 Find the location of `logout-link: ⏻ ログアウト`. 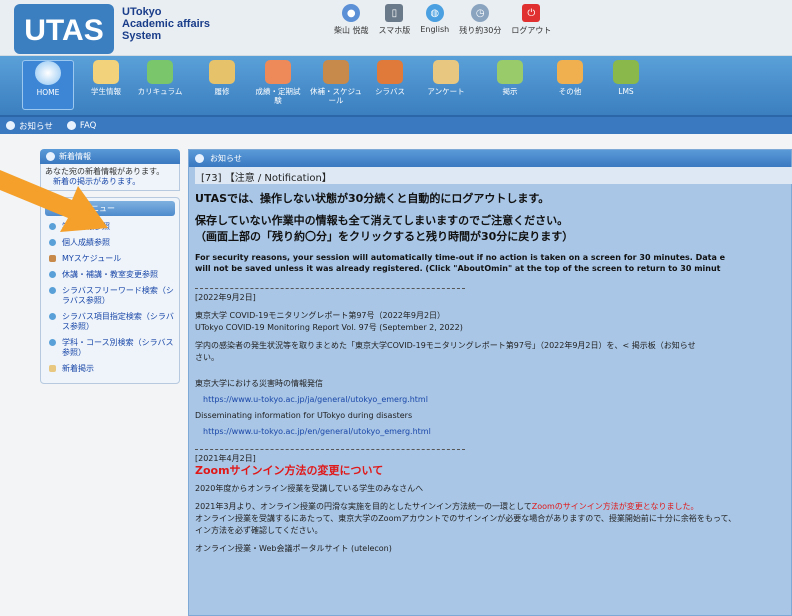

logout-link: ⏻ ログアウト is located at coordinates (531, 20).